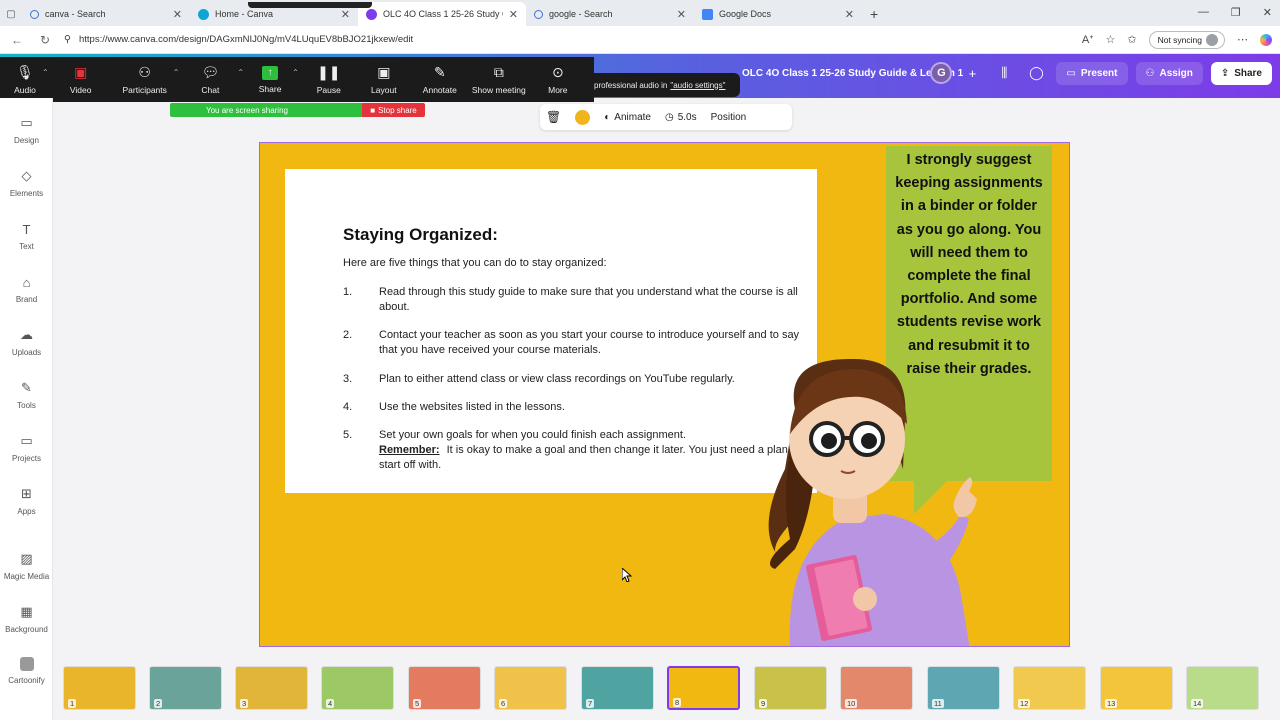  I want to click on thumb-number: 1, so click(72, 703).